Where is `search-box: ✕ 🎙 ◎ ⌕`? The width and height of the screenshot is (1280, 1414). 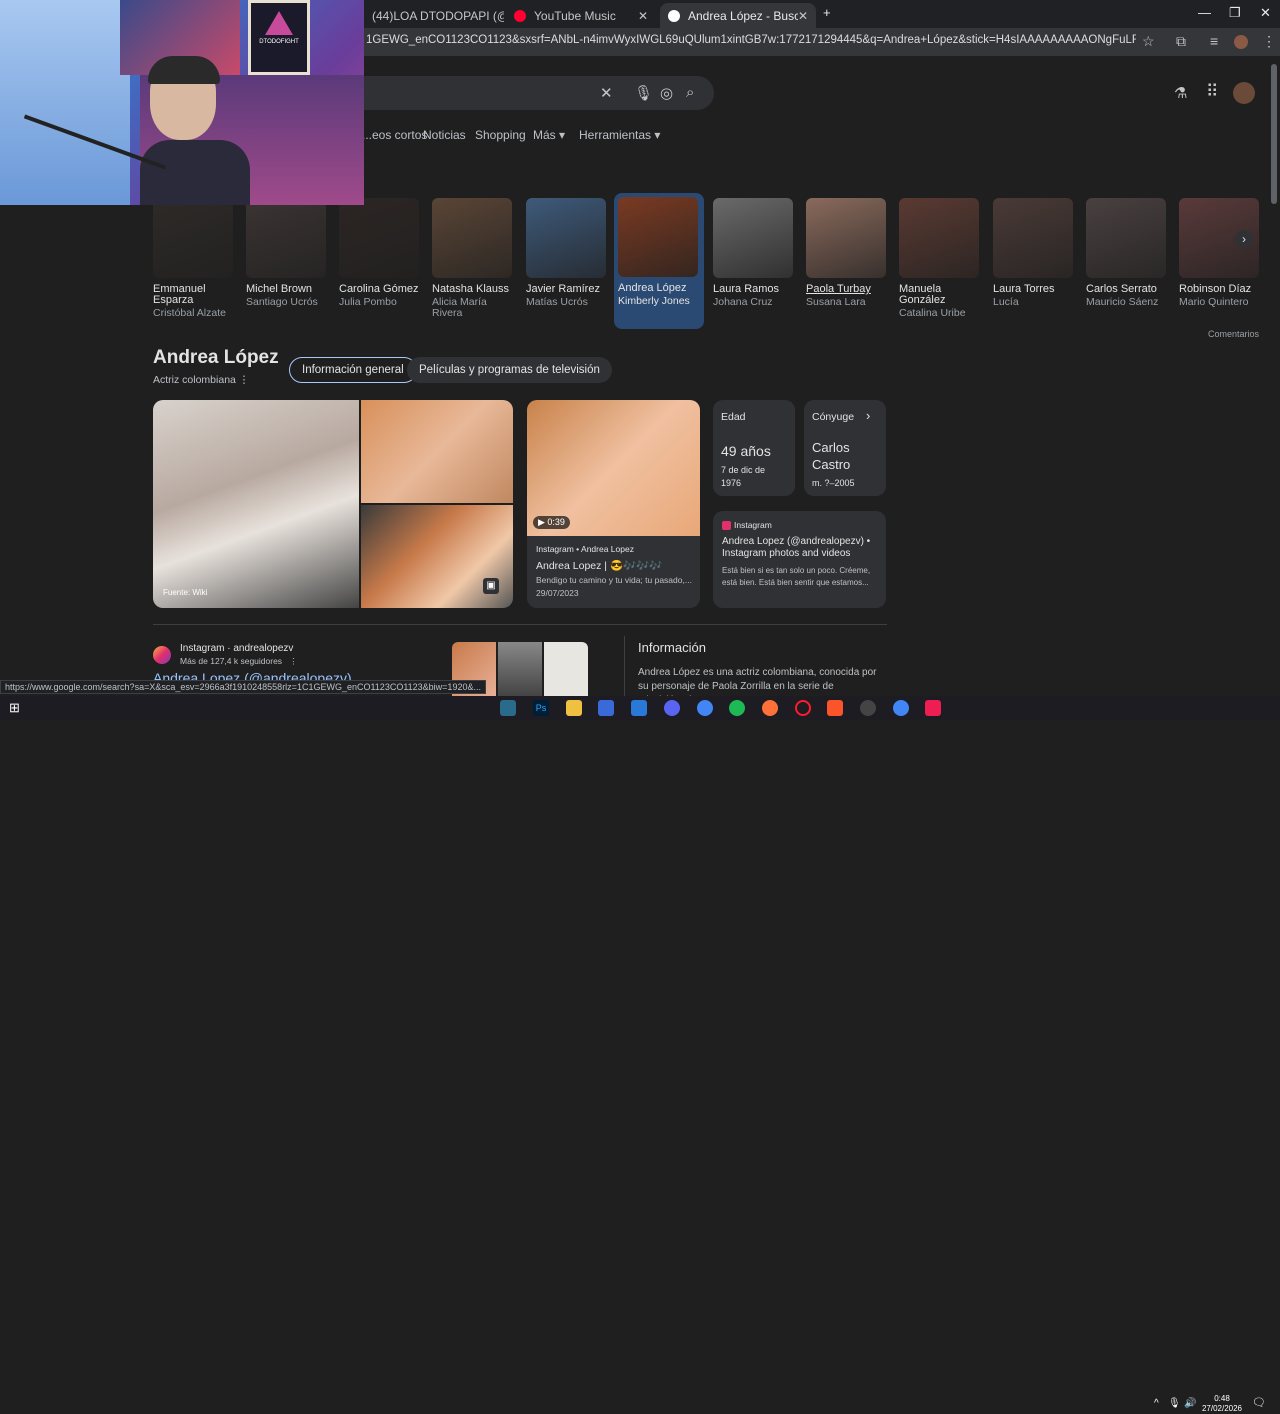 search-box: ✕ 🎙 ◎ ⌕ is located at coordinates (537, 93).